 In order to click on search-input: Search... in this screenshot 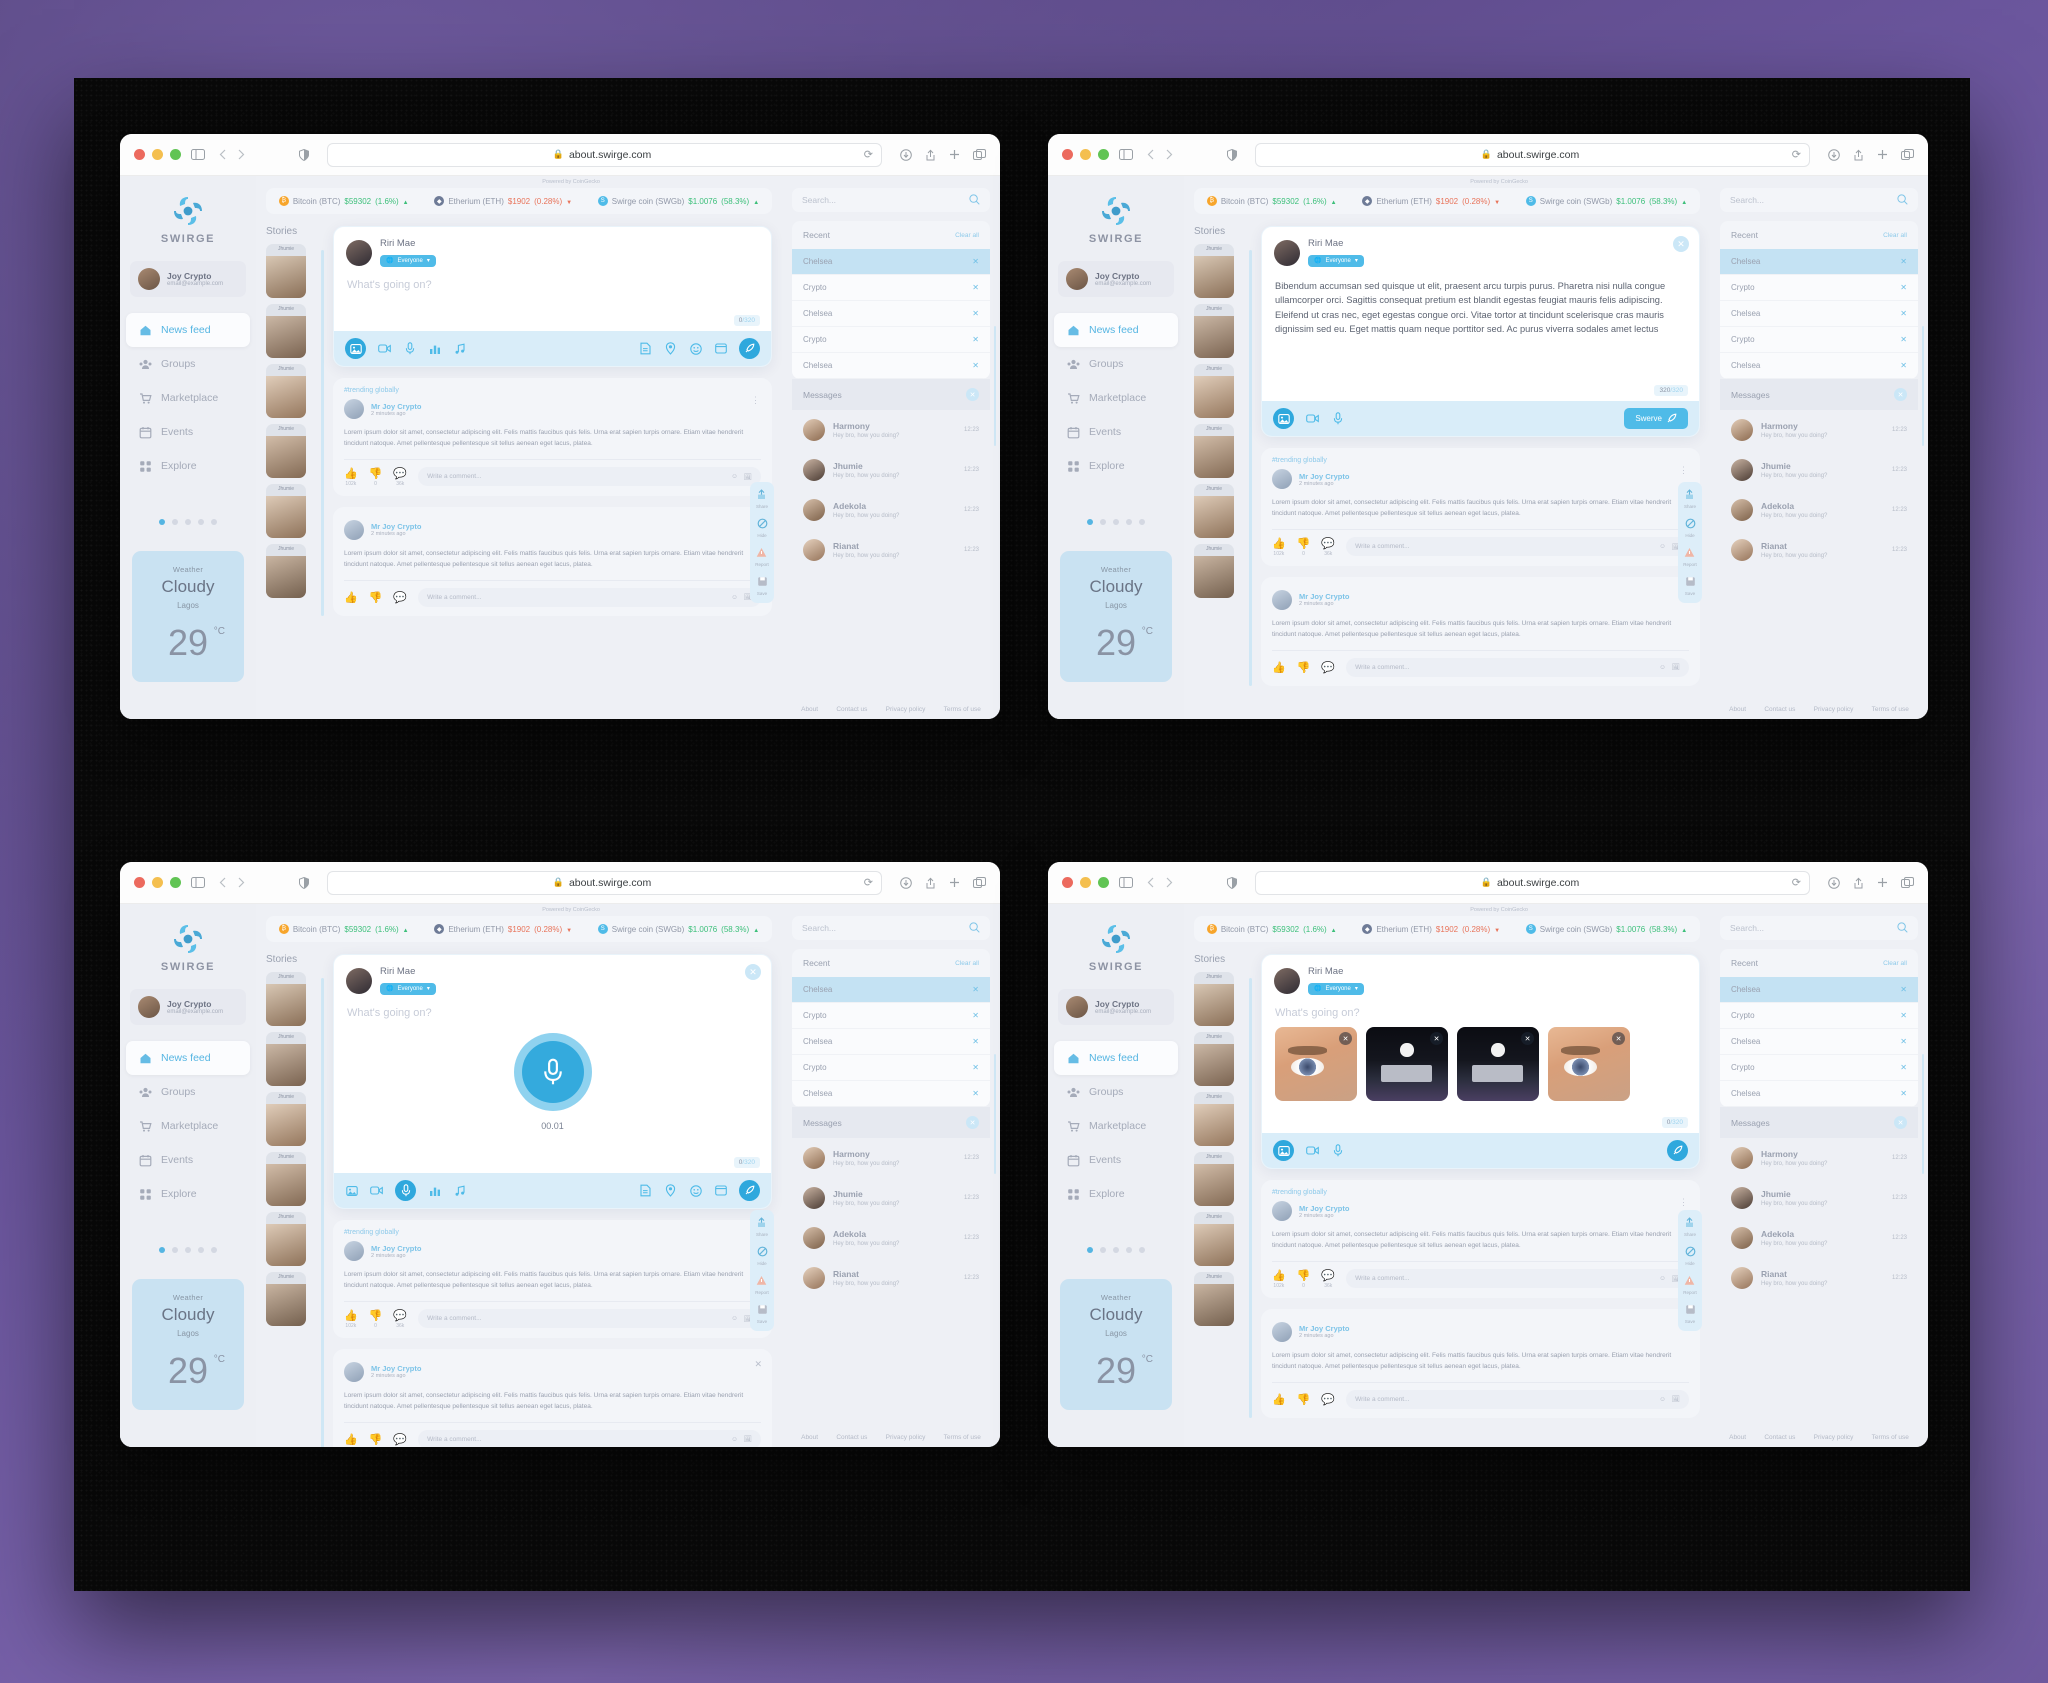, I will do `click(1819, 928)`.